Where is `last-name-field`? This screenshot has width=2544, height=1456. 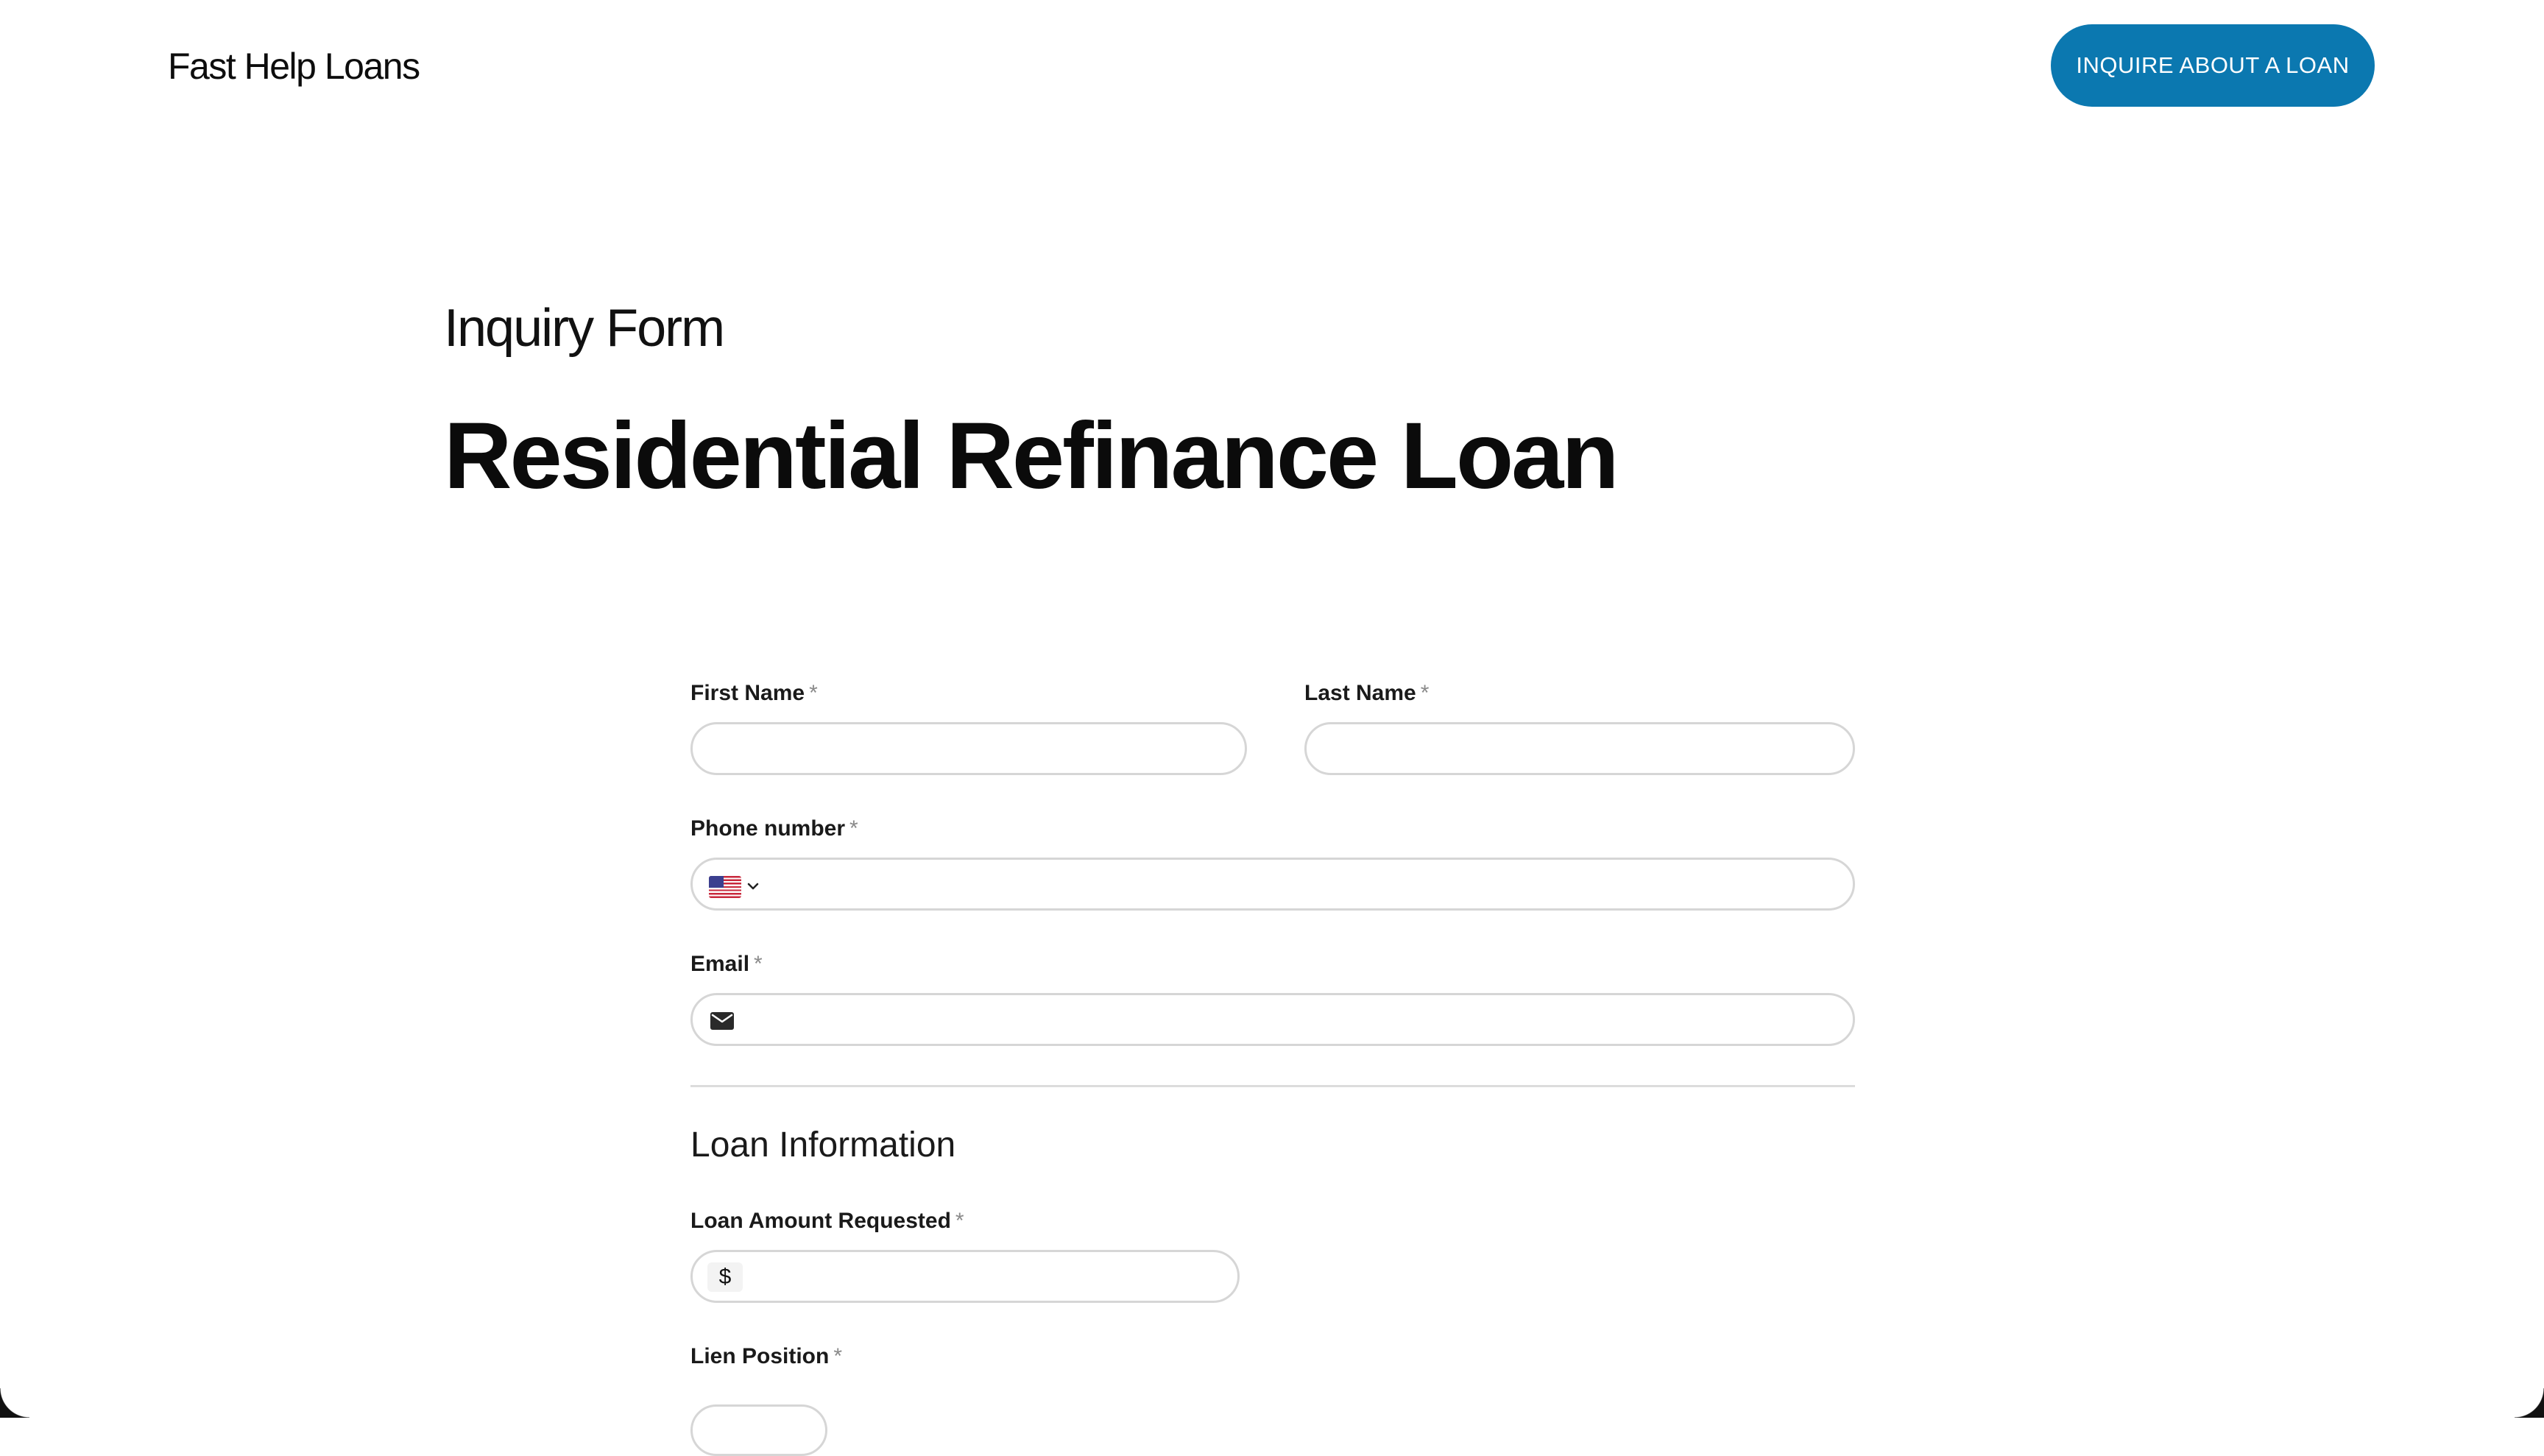 last-name-field is located at coordinates (1579, 748).